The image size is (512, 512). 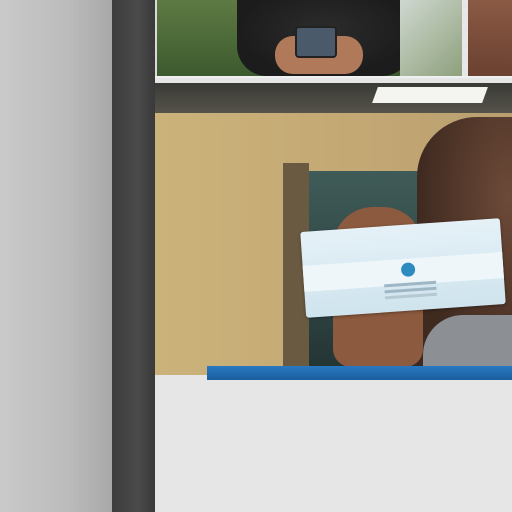 I want to click on photo-adjacent-tile, so click(x=490, y=38).